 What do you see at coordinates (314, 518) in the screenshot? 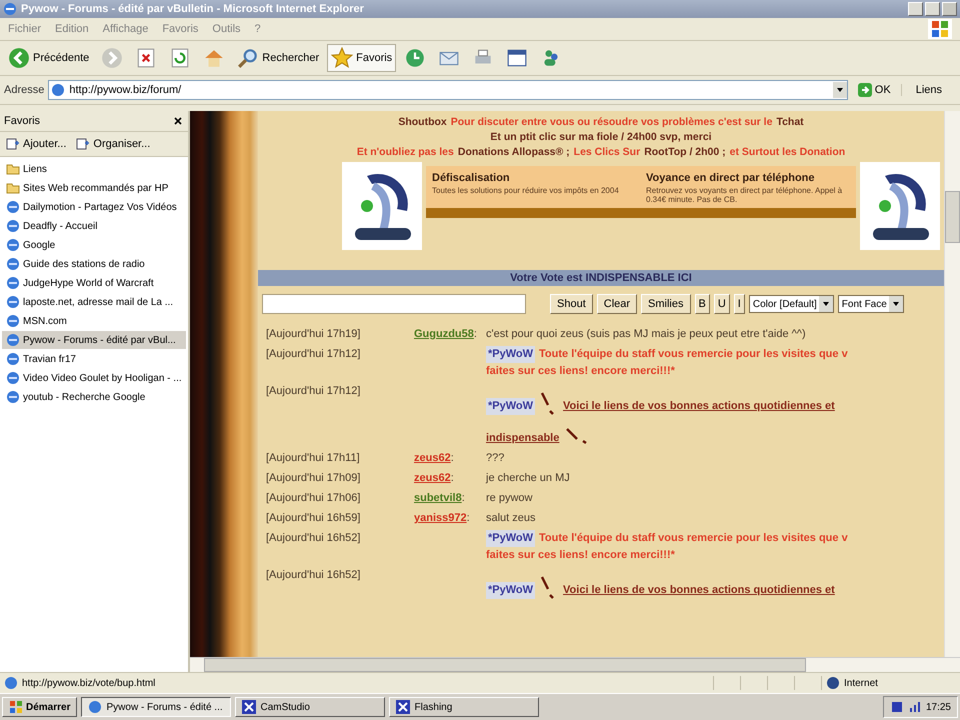
I see `message-time: [Aujourd'hui 16h59]` at bounding box center [314, 518].